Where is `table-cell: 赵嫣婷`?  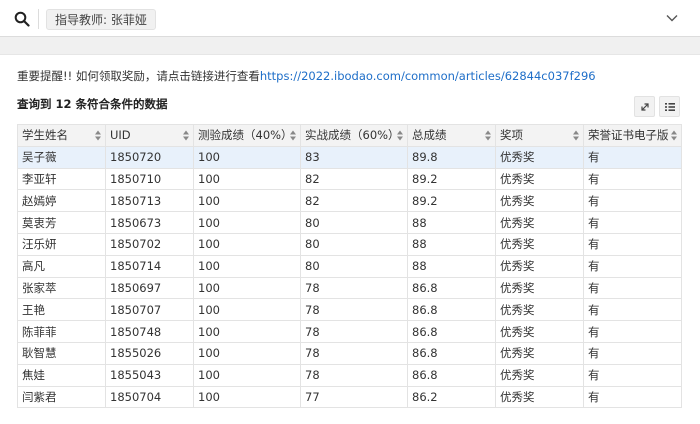 table-cell: 赵嫣婷 is located at coordinates (61, 201).